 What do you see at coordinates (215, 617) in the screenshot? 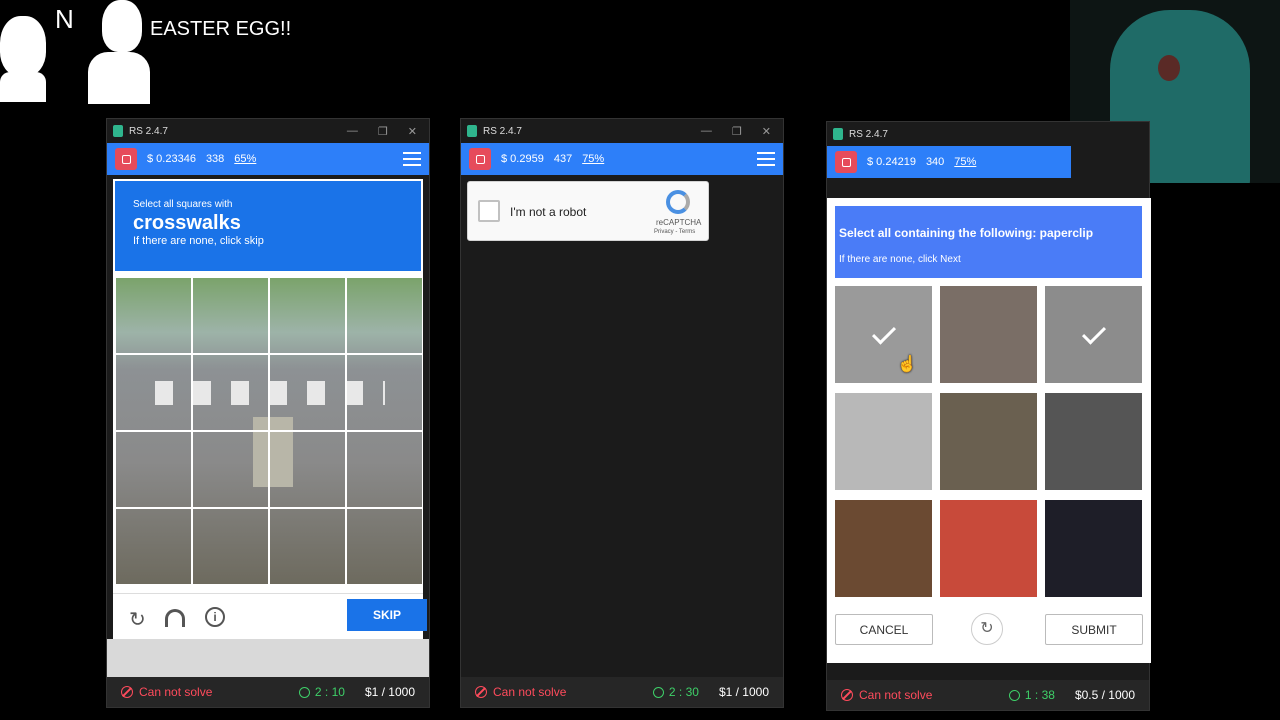
I see `info-icon: i` at bounding box center [215, 617].